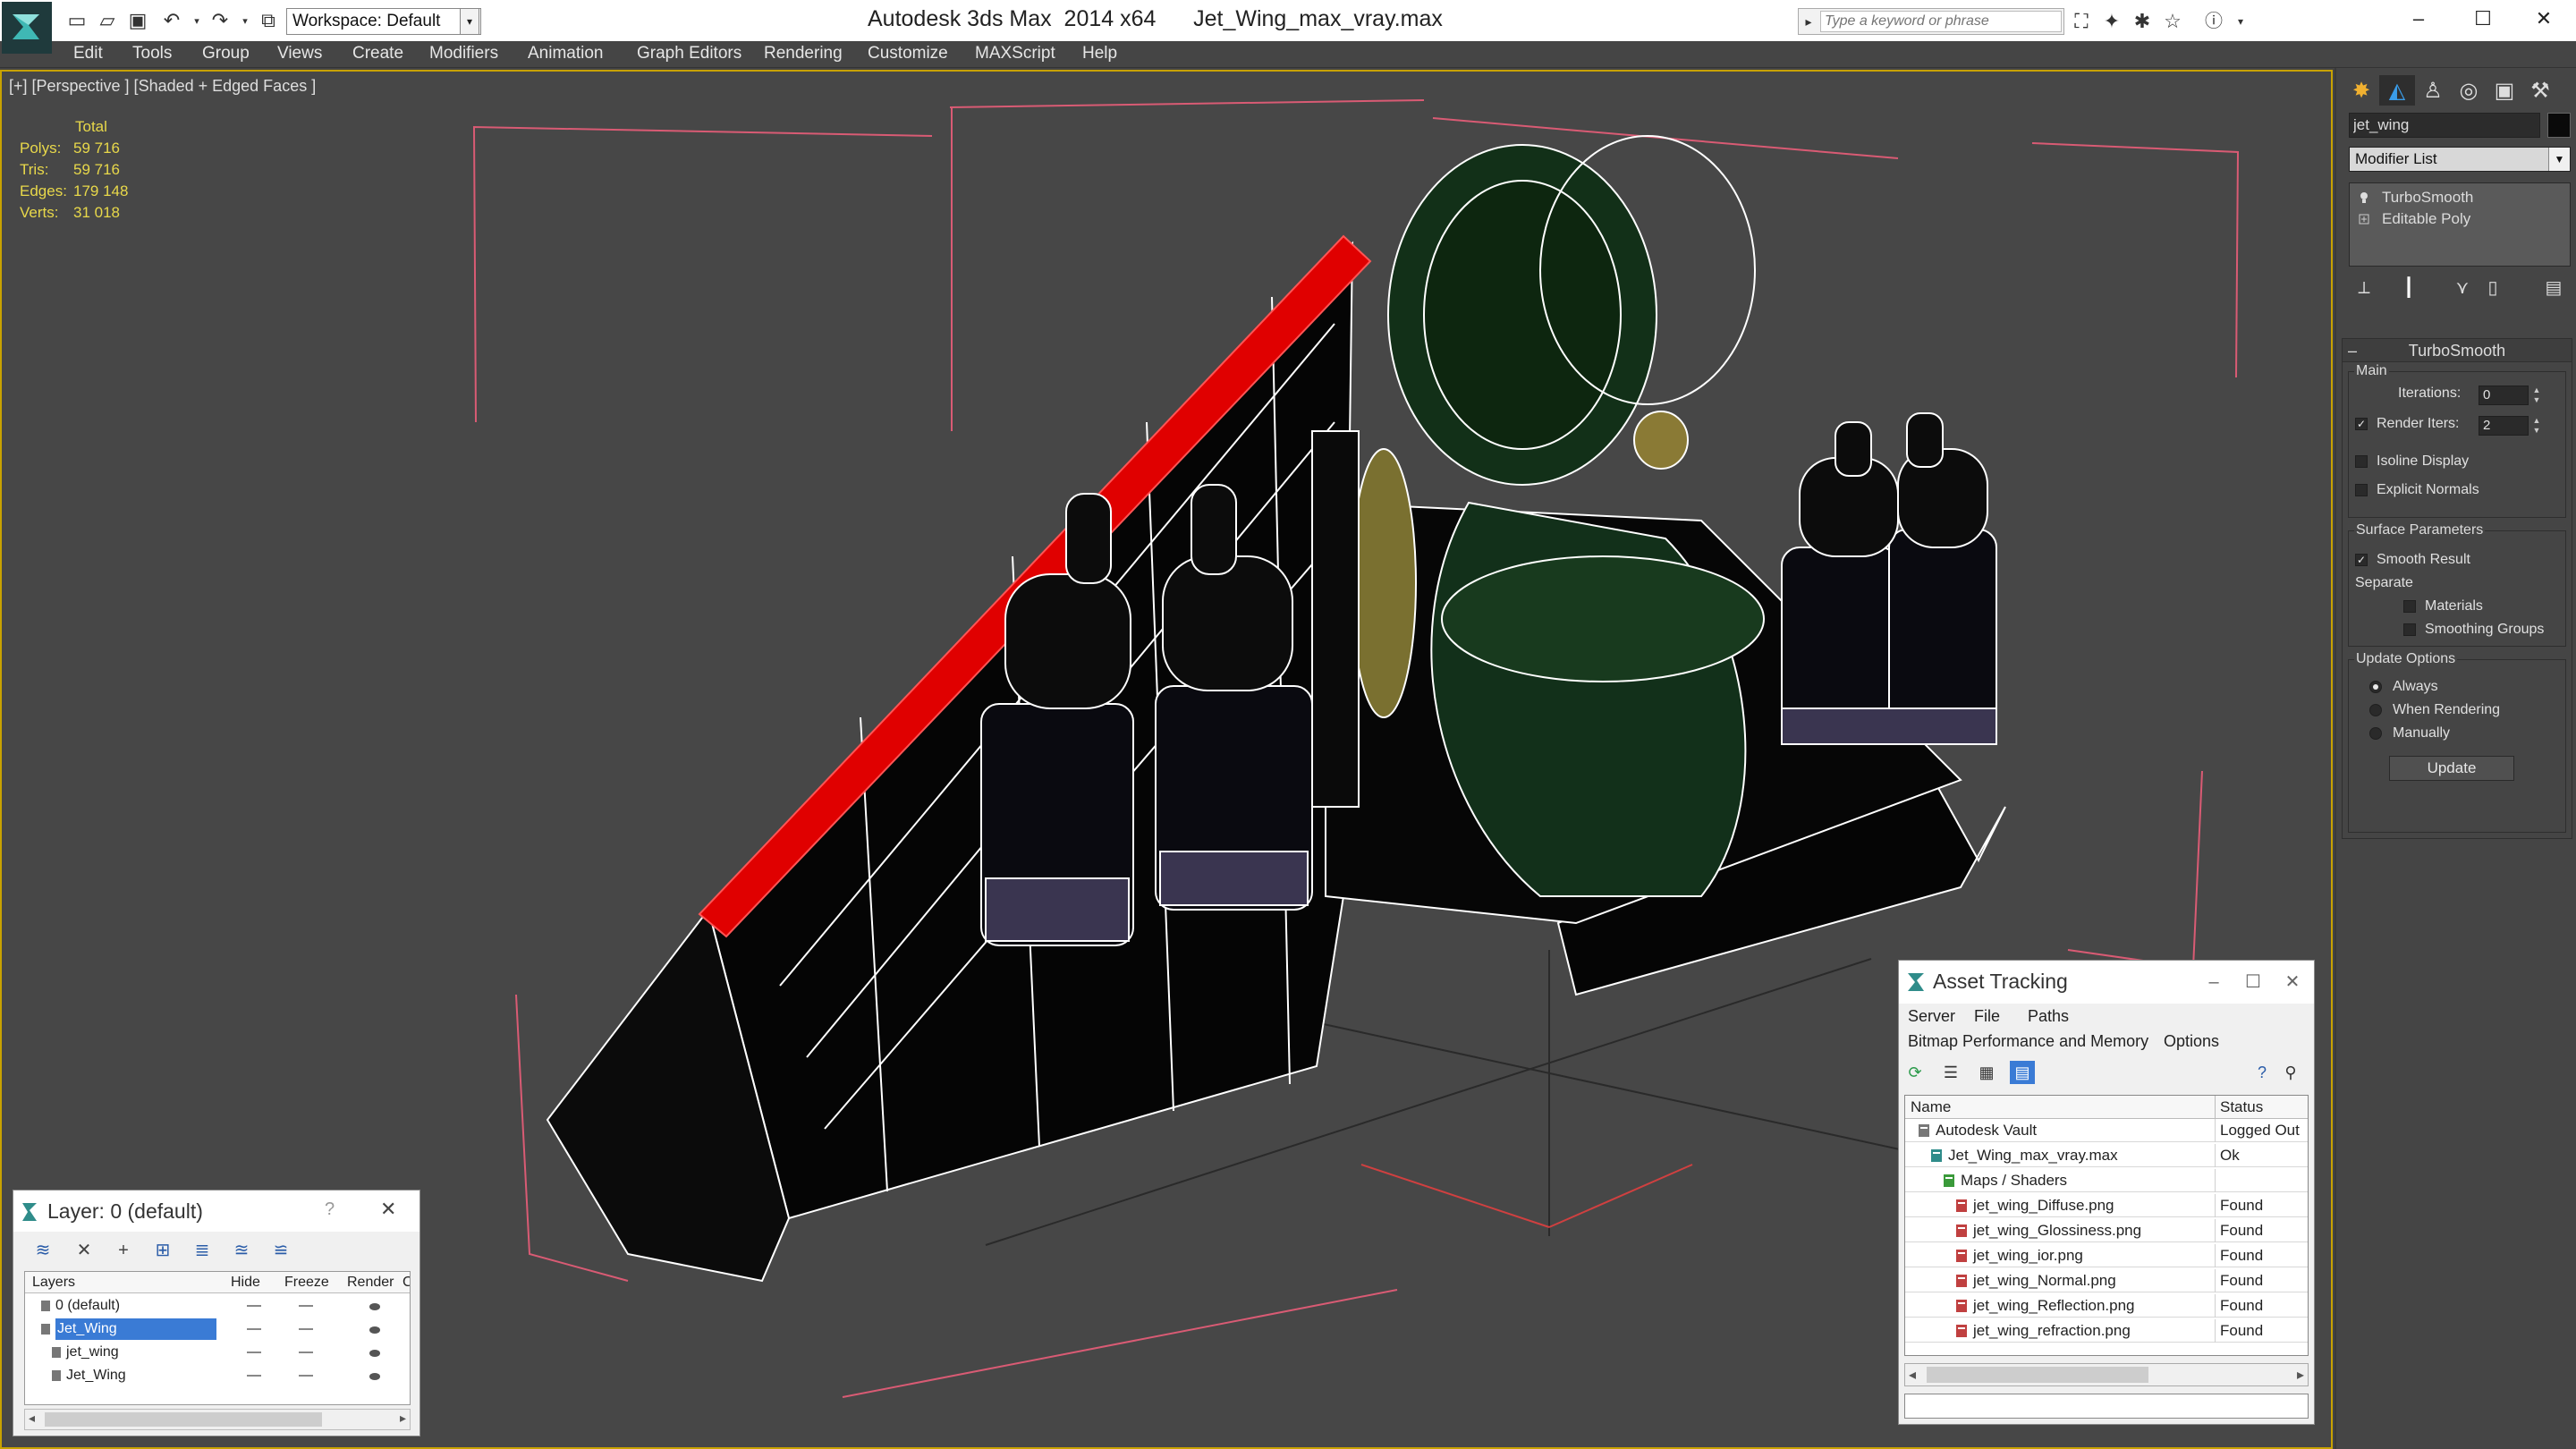  I want to click on column-render-header: Render, so click(370, 1282).